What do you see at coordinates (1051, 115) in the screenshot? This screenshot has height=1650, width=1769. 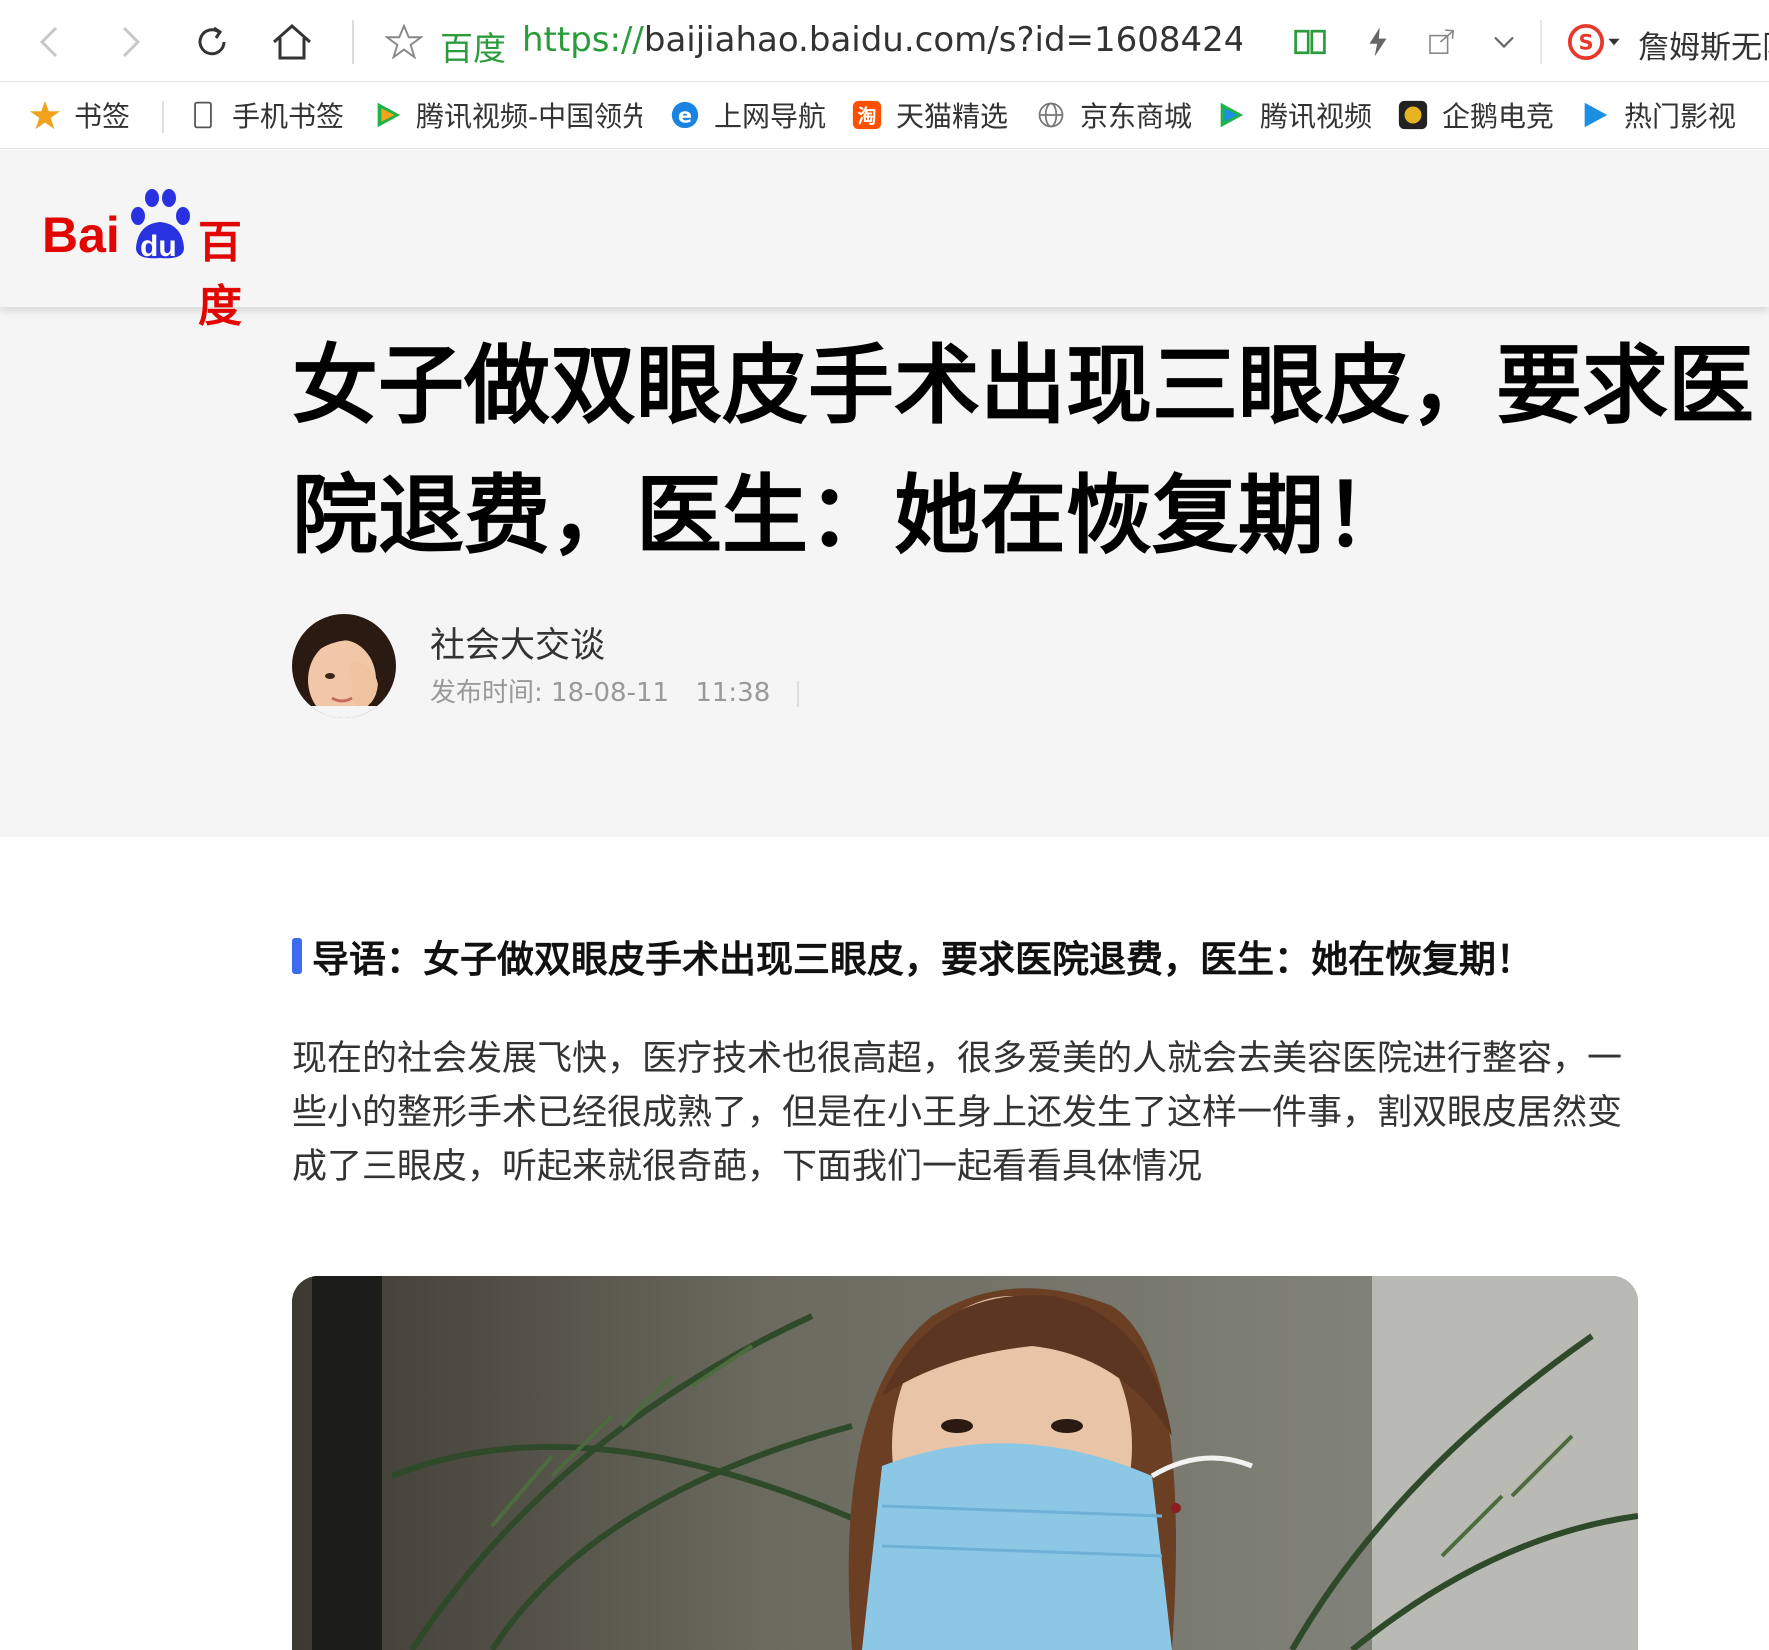 I see `globe-icon` at bounding box center [1051, 115].